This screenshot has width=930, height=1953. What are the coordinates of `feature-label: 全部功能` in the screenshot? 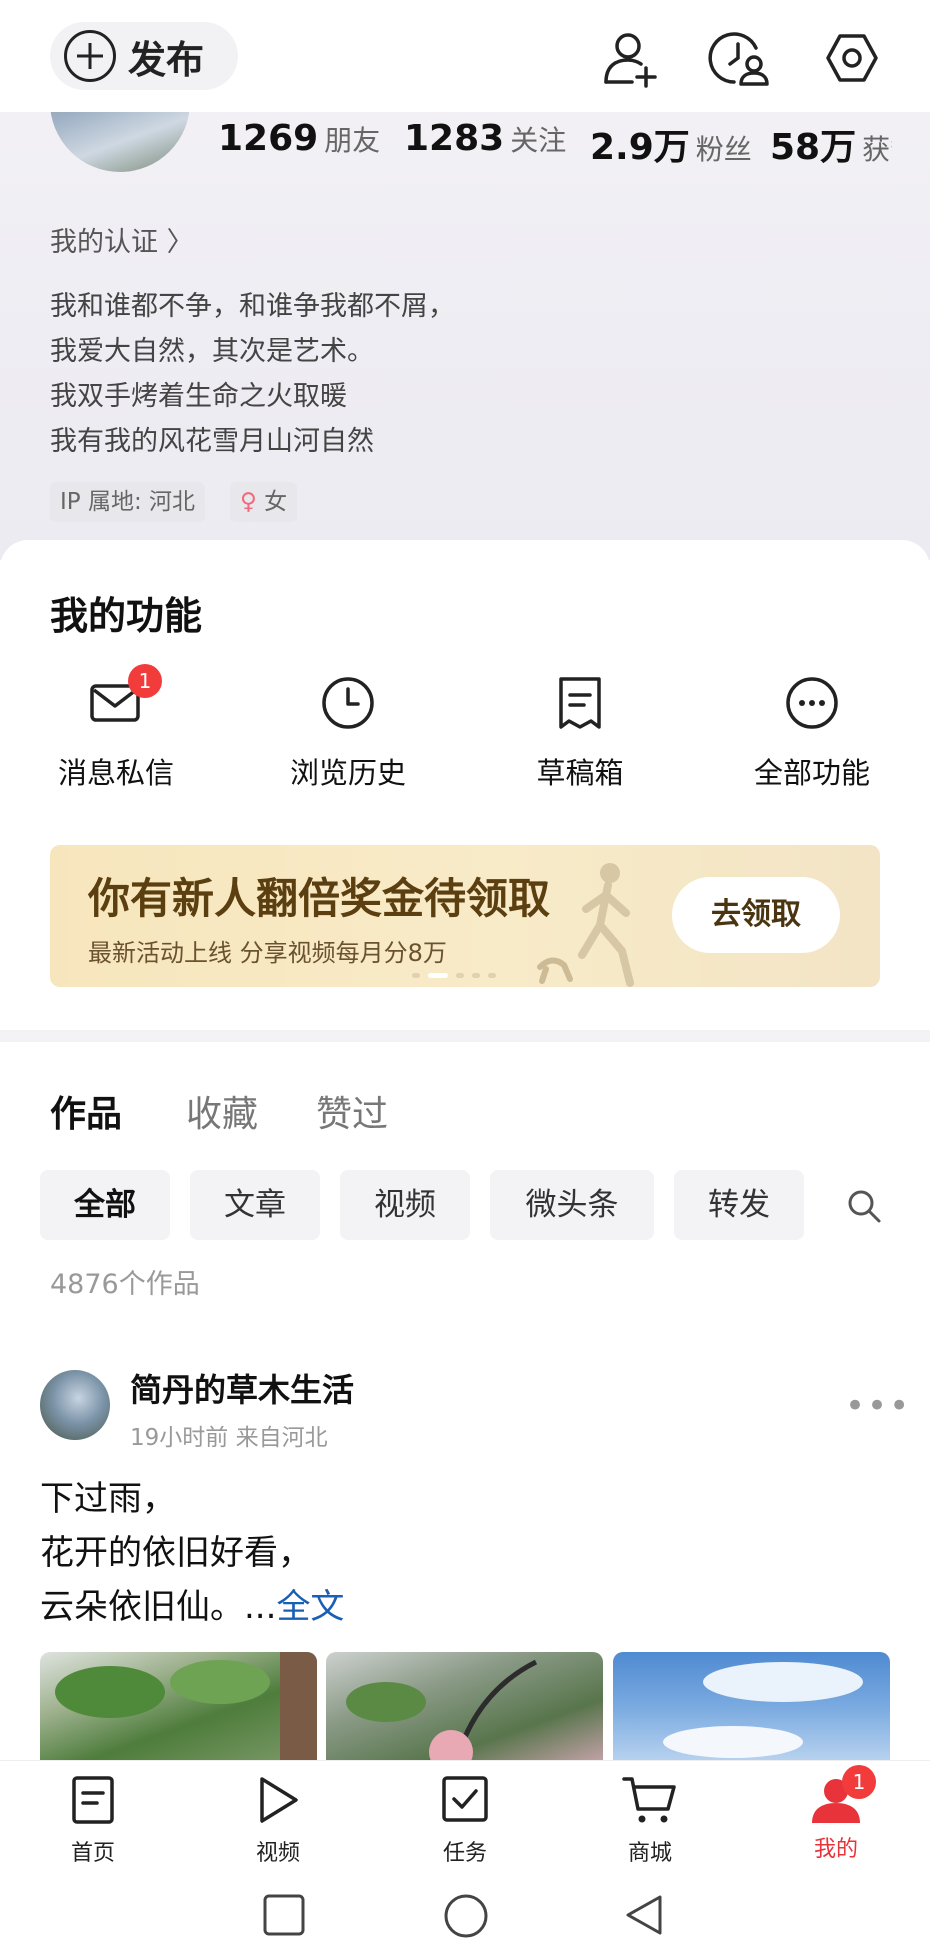 It's located at (811, 773).